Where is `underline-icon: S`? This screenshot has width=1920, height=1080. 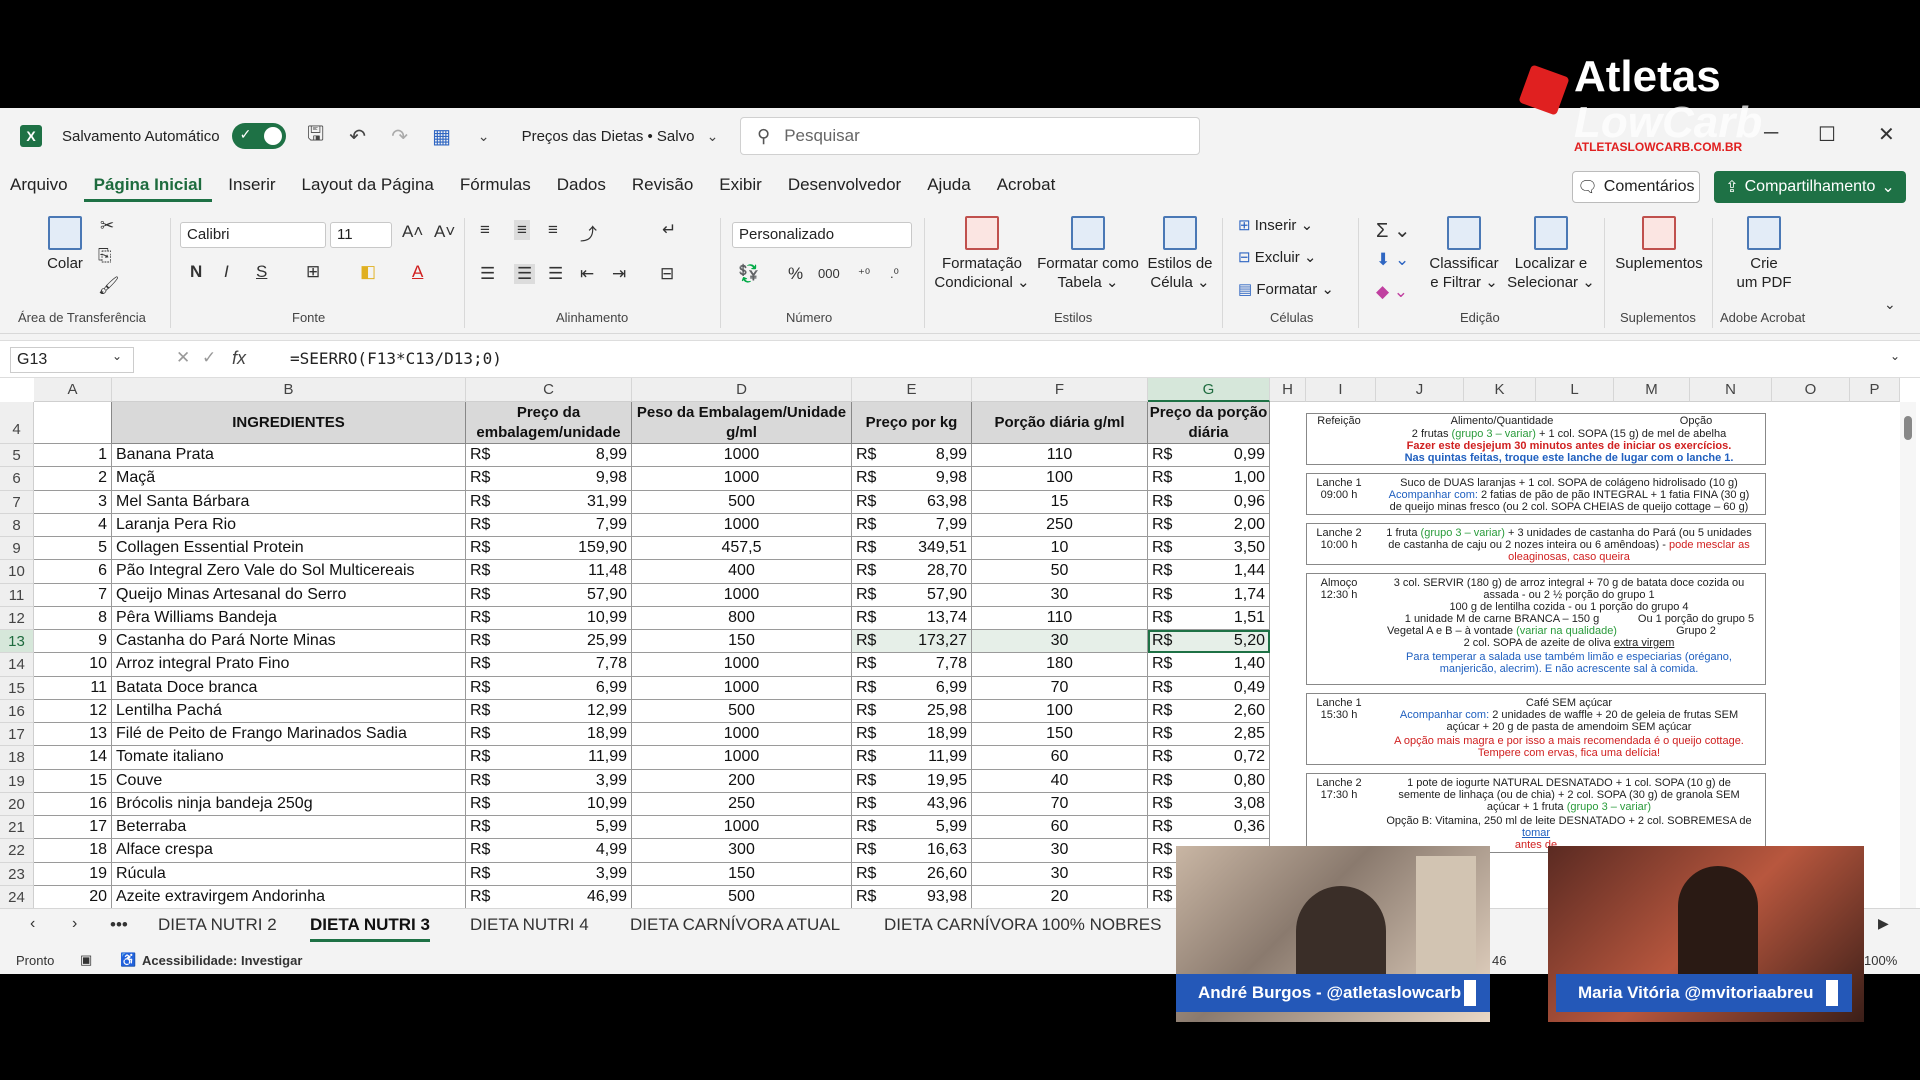 underline-icon: S is located at coordinates (261, 272).